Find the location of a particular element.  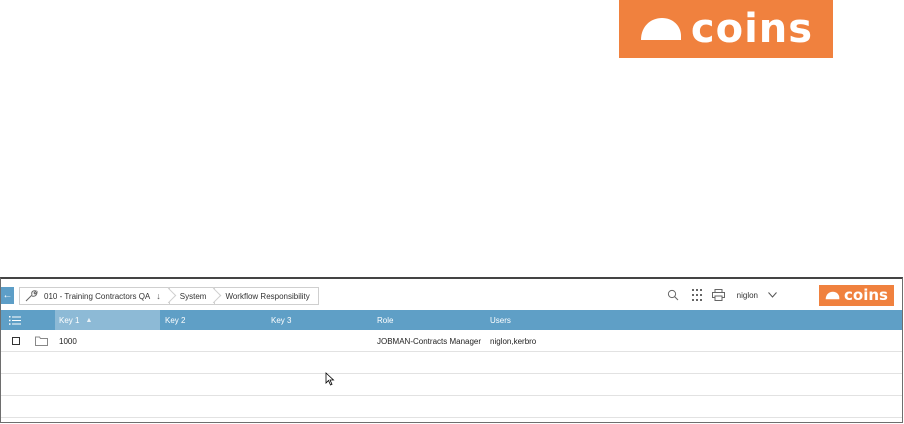

back-button: ← is located at coordinates (7, 295).